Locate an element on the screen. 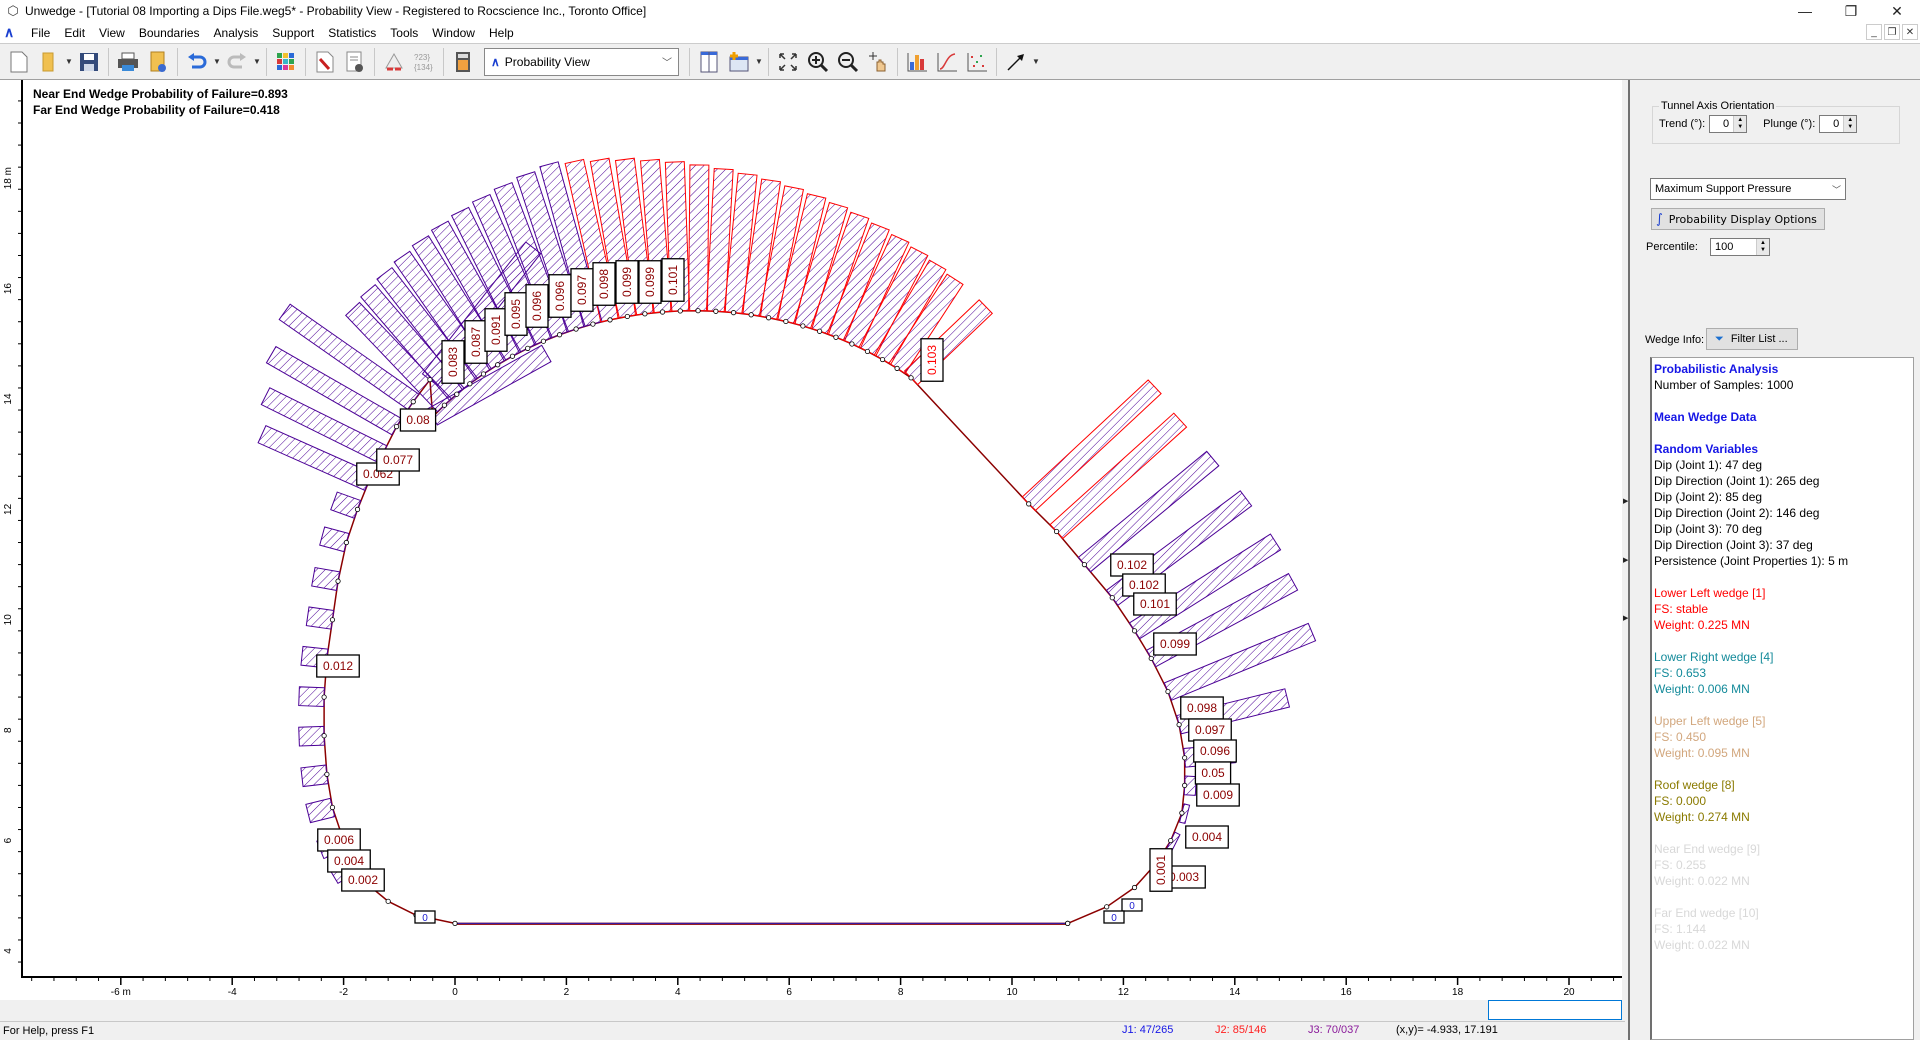 Image resolution: width=1920 pixels, height=1040 pixels. redo-dropdown-icon: ▼ is located at coordinates (257, 61).